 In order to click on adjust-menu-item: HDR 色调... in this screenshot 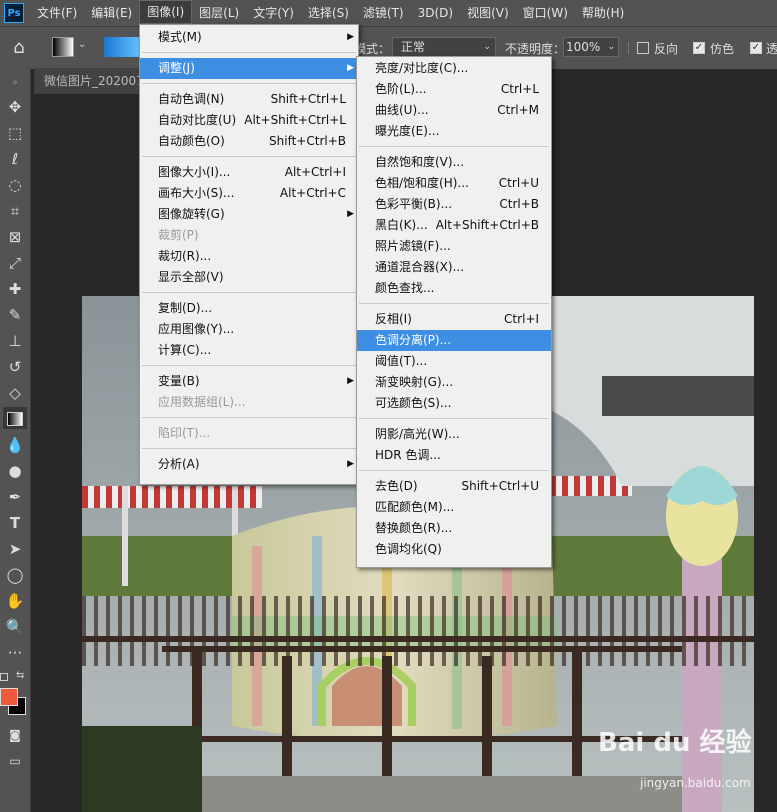, I will do `click(454, 455)`.